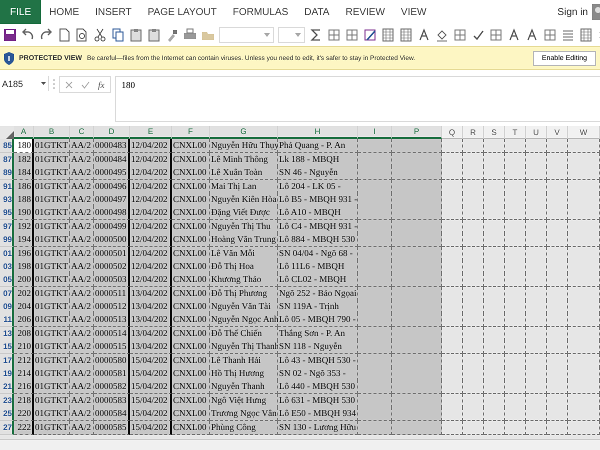  Describe the element at coordinates (7, 307) in the screenshot. I see `row-header: 09` at that location.